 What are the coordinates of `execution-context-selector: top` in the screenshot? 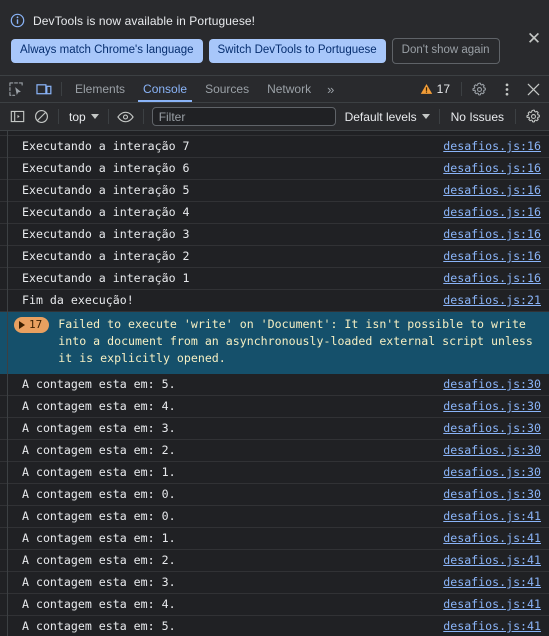 It's located at (83, 117).